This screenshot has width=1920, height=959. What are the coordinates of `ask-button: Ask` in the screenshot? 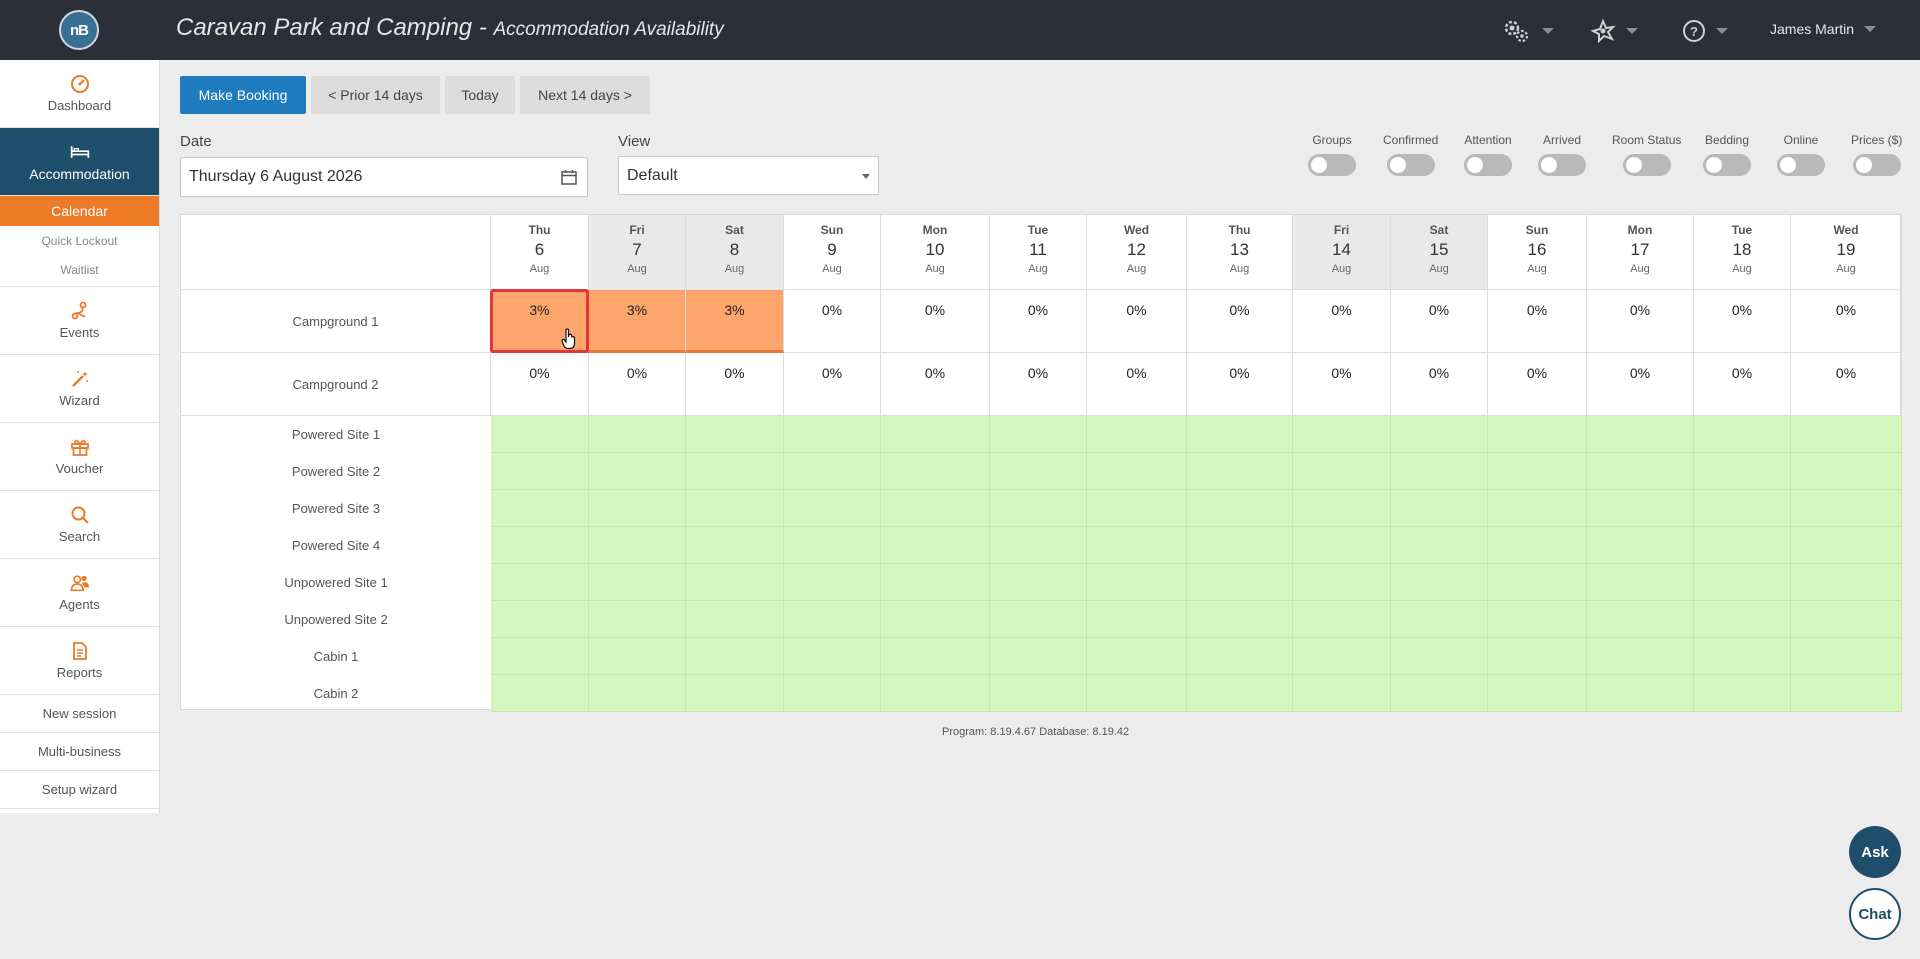 It's located at (1875, 852).